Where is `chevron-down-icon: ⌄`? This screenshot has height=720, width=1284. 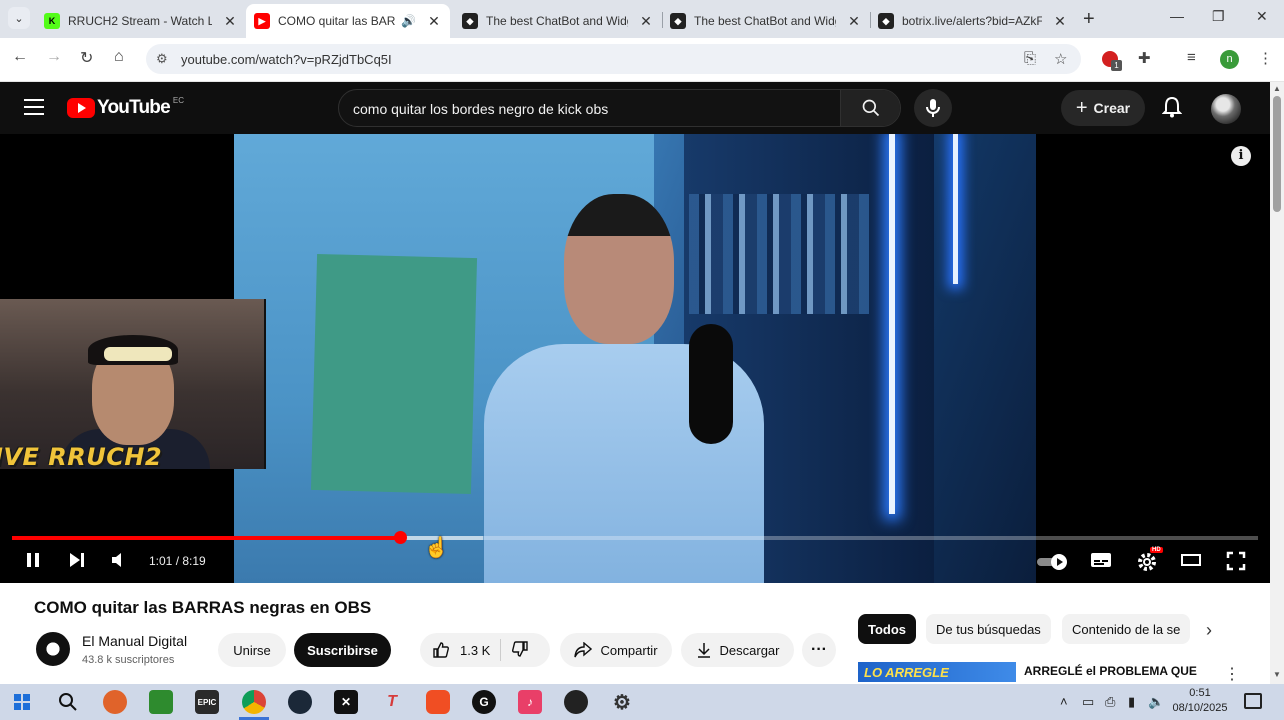 chevron-down-icon: ⌄ is located at coordinates (19, 18).